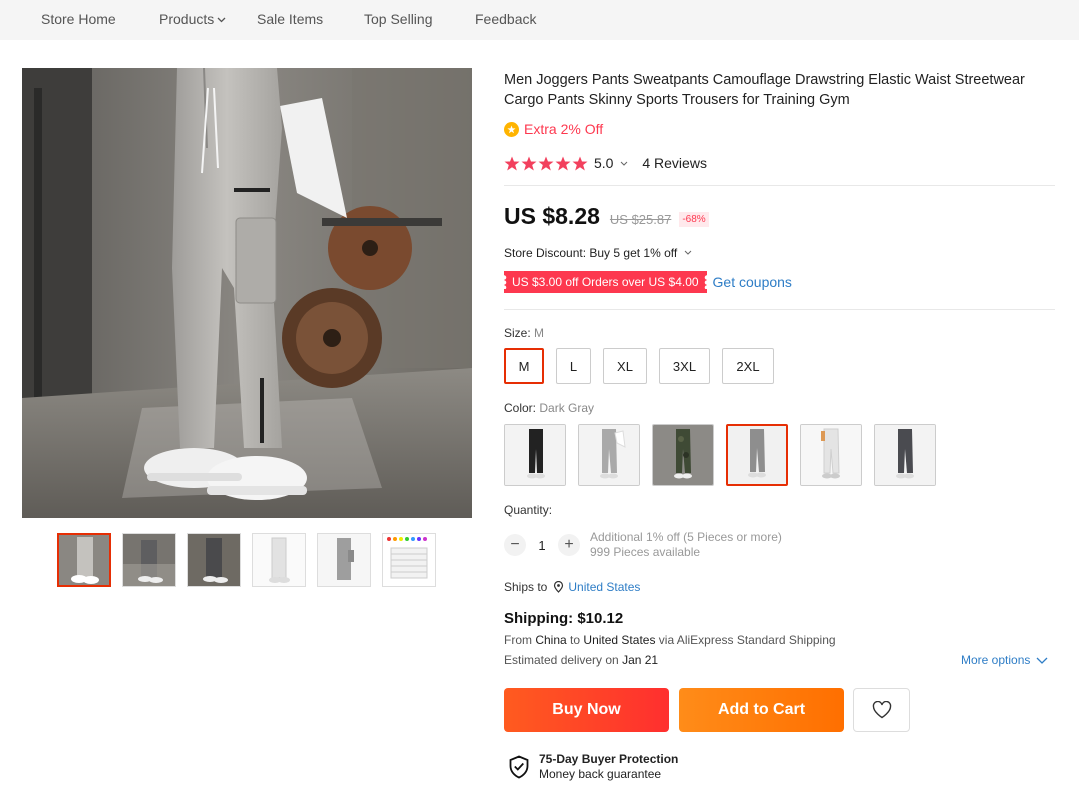 The image size is (1079, 789). Describe the element at coordinates (564, 129) in the screenshot. I see `extra-off-text: Extra 2% Off` at that location.